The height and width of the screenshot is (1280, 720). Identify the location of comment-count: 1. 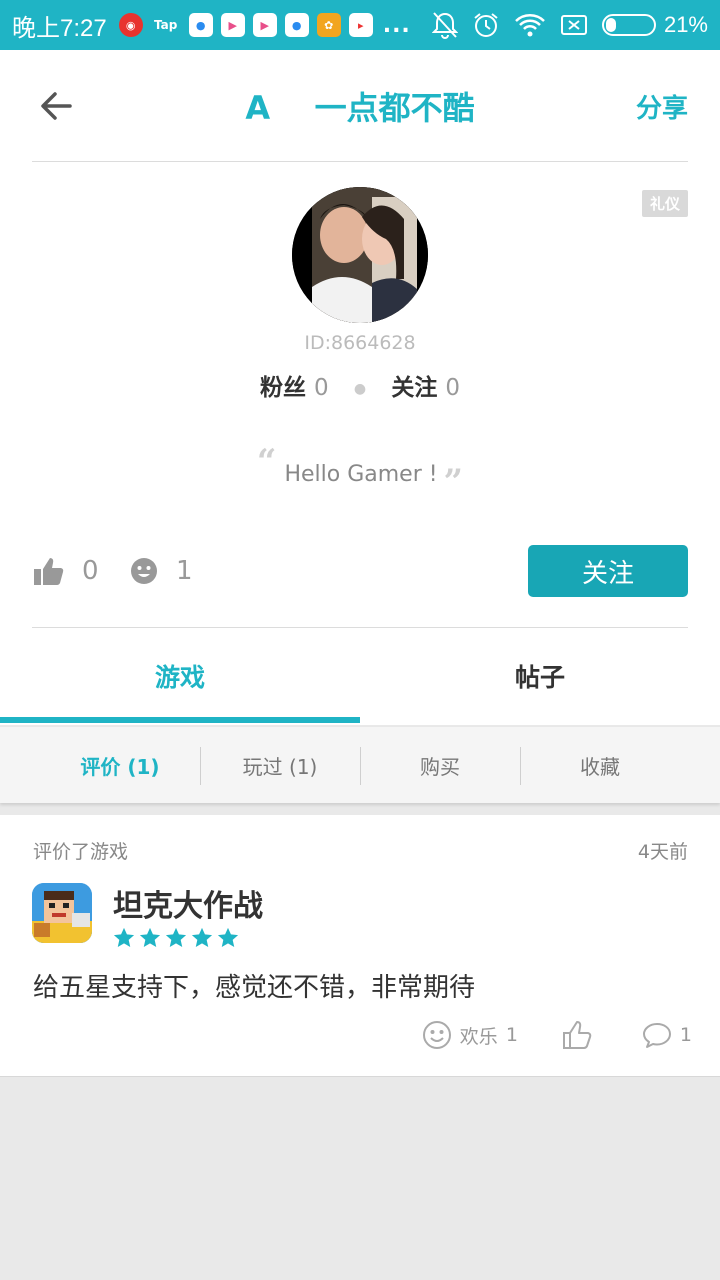
(685, 1035).